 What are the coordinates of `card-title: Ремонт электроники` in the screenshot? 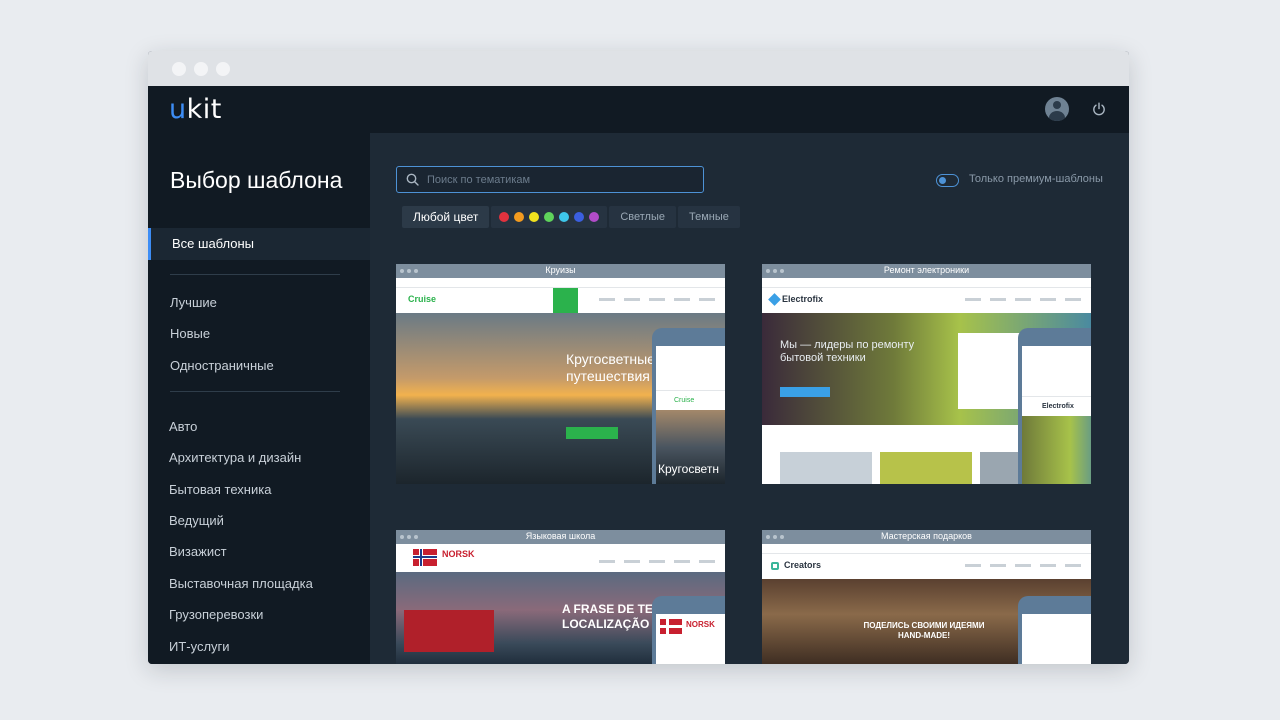 It's located at (926, 270).